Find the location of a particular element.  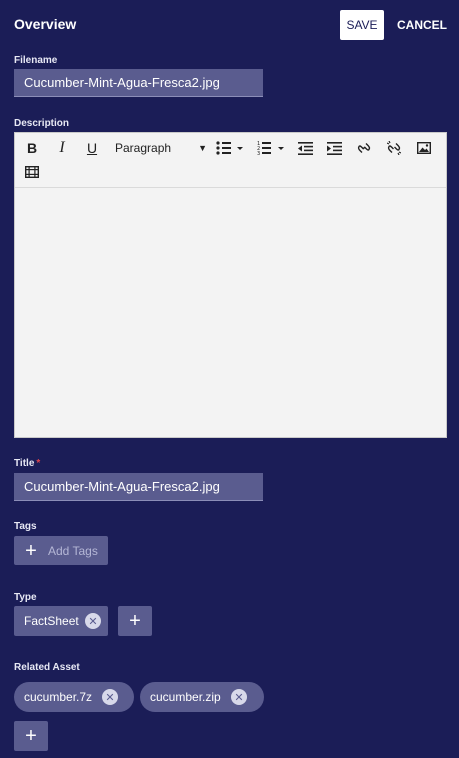

editor-toolbar: B I U Paragraph ▼ 1 2 3 is located at coordinates (230, 160).